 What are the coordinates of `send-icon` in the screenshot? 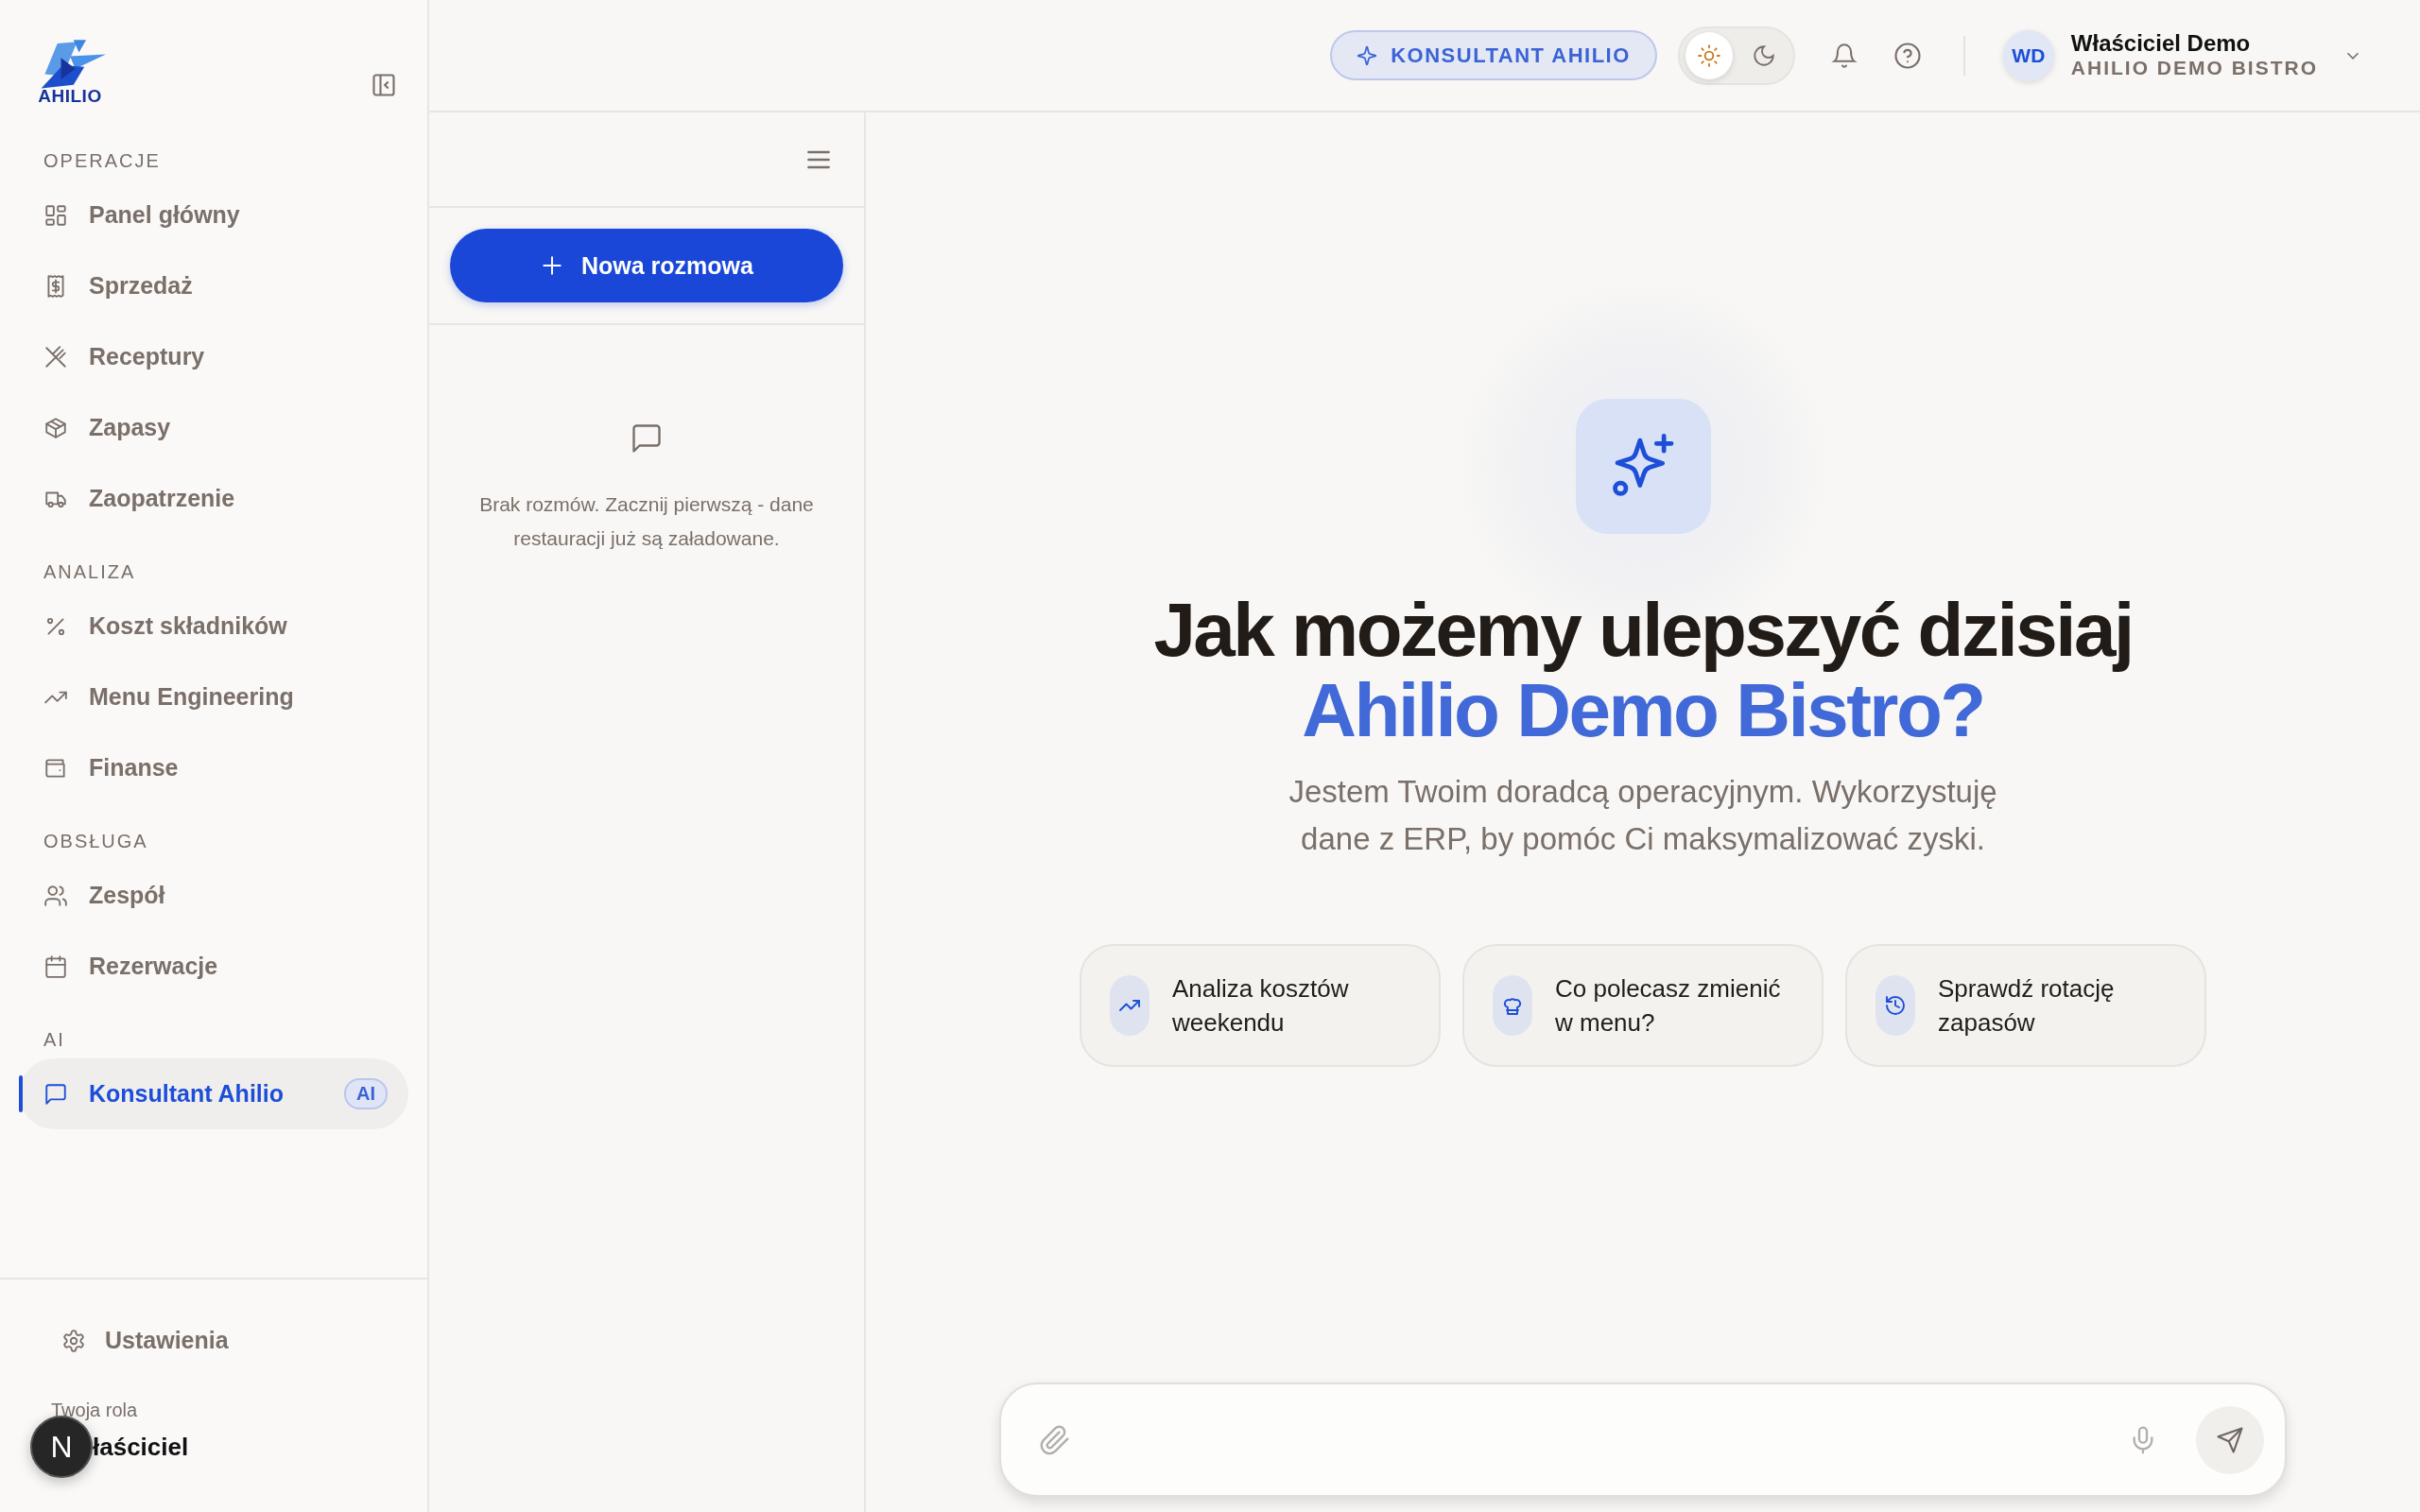 It's located at (2230, 1439).